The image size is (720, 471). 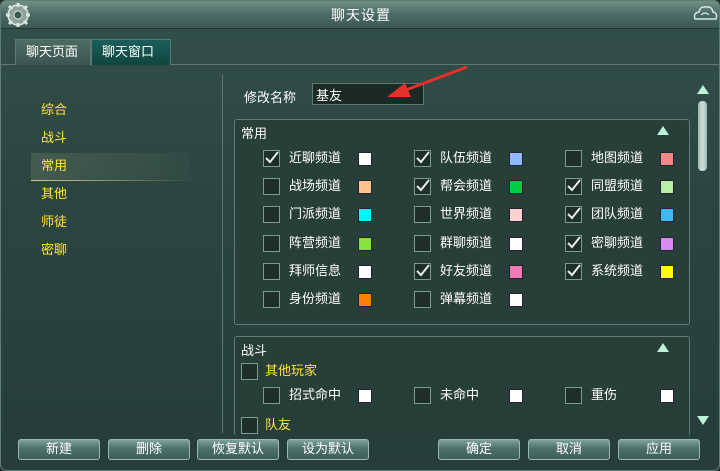 What do you see at coordinates (460, 395) in the screenshot?
I see `channel-label: 未命中` at bounding box center [460, 395].